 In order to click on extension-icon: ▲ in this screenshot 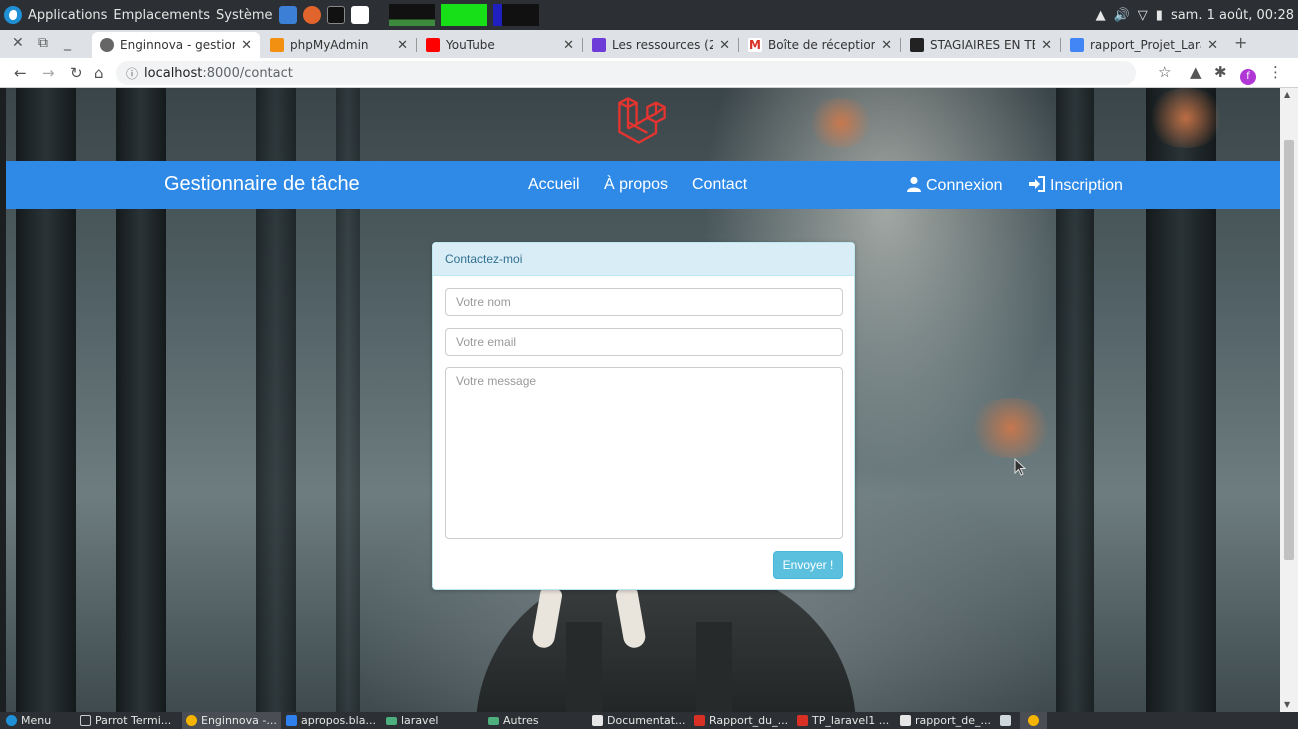, I will do `click(1196, 72)`.